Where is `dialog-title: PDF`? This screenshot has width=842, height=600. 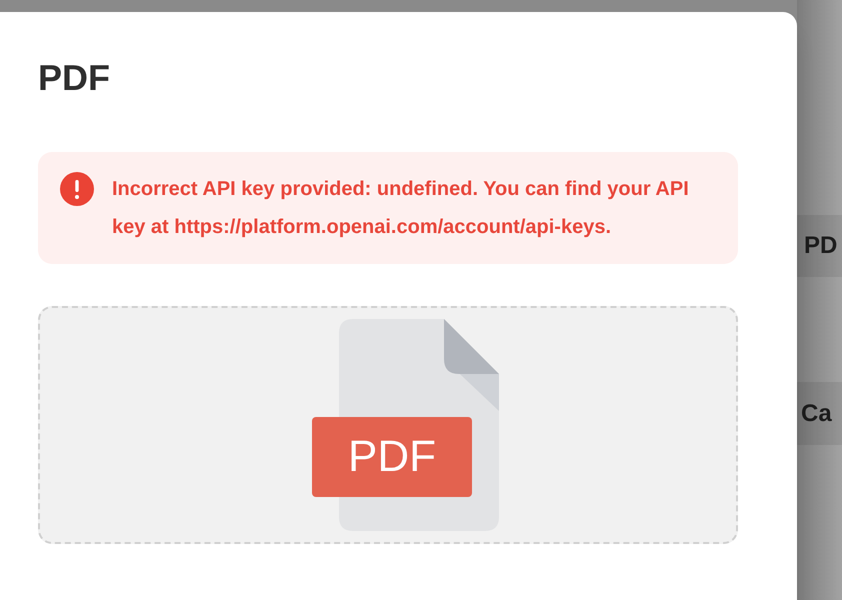
dialog-title: PDF is located at coordinates (74, 78).